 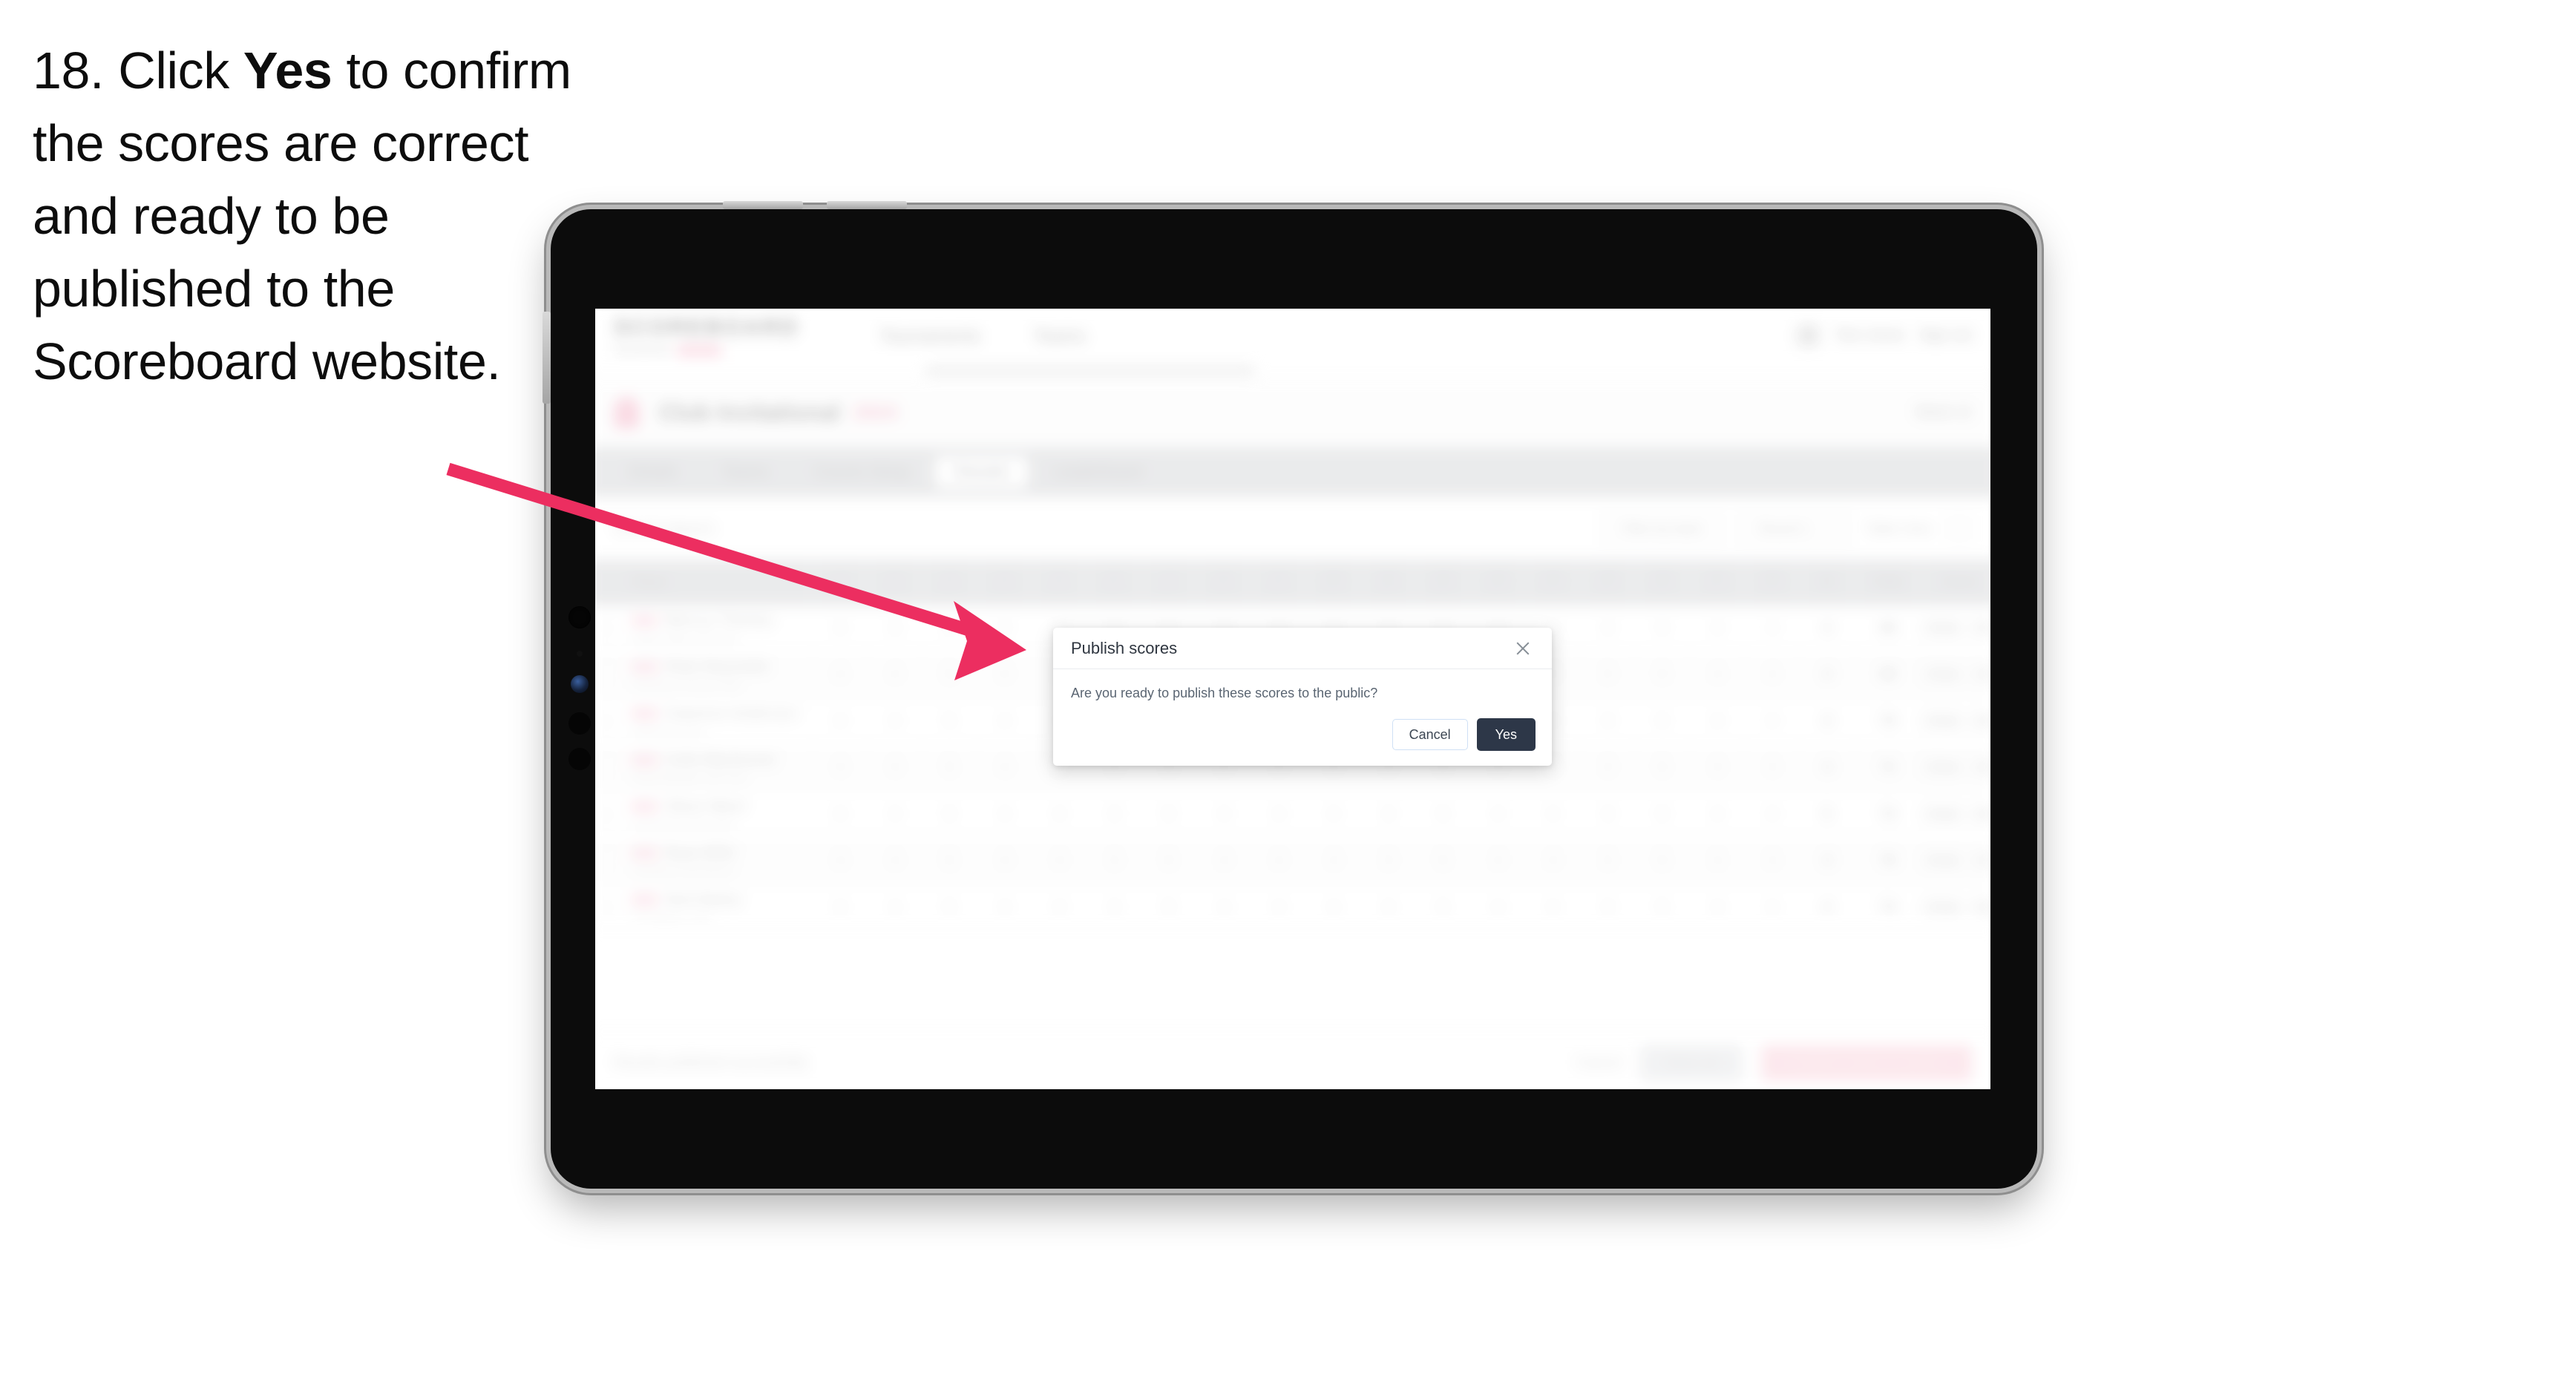 I want to click on volume-down-button, so click(x=867, y=205).